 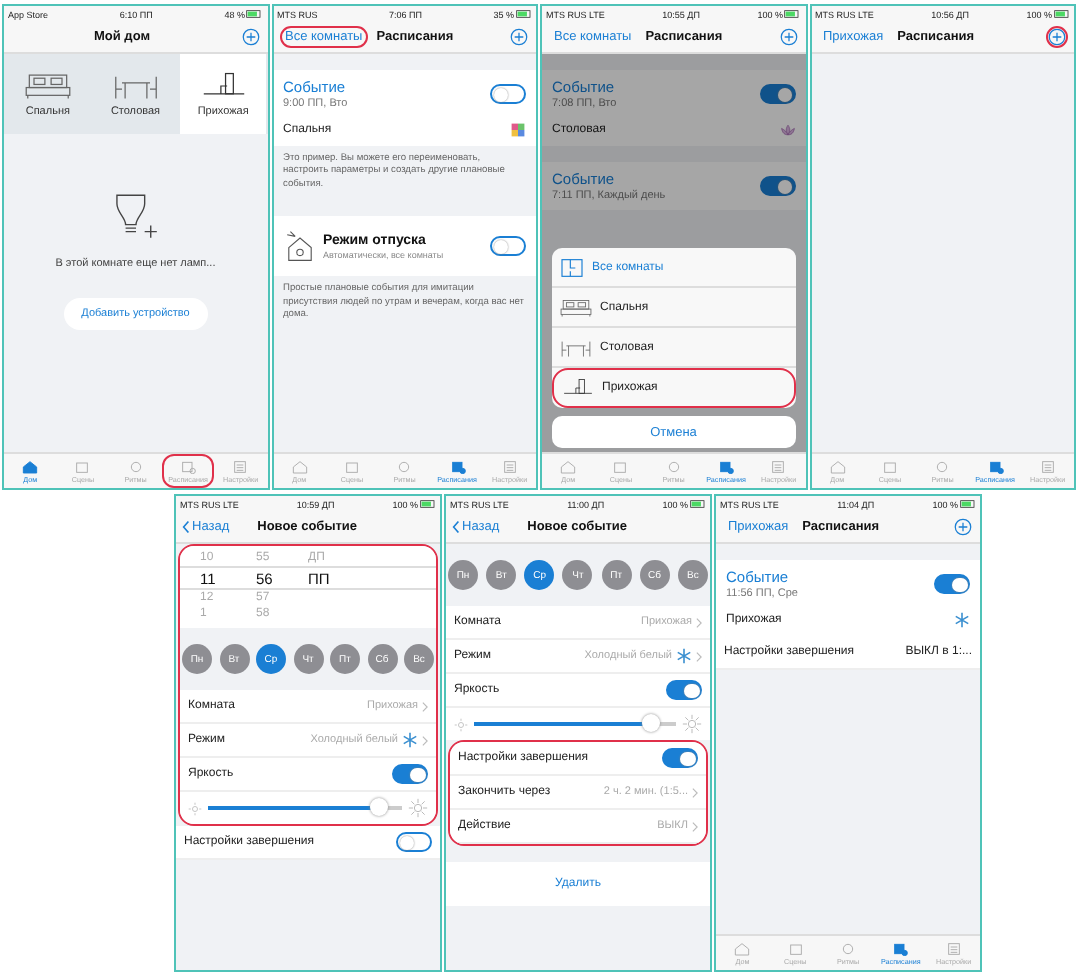 I want to click on house-plane-icon, so click(x=299, y=246).